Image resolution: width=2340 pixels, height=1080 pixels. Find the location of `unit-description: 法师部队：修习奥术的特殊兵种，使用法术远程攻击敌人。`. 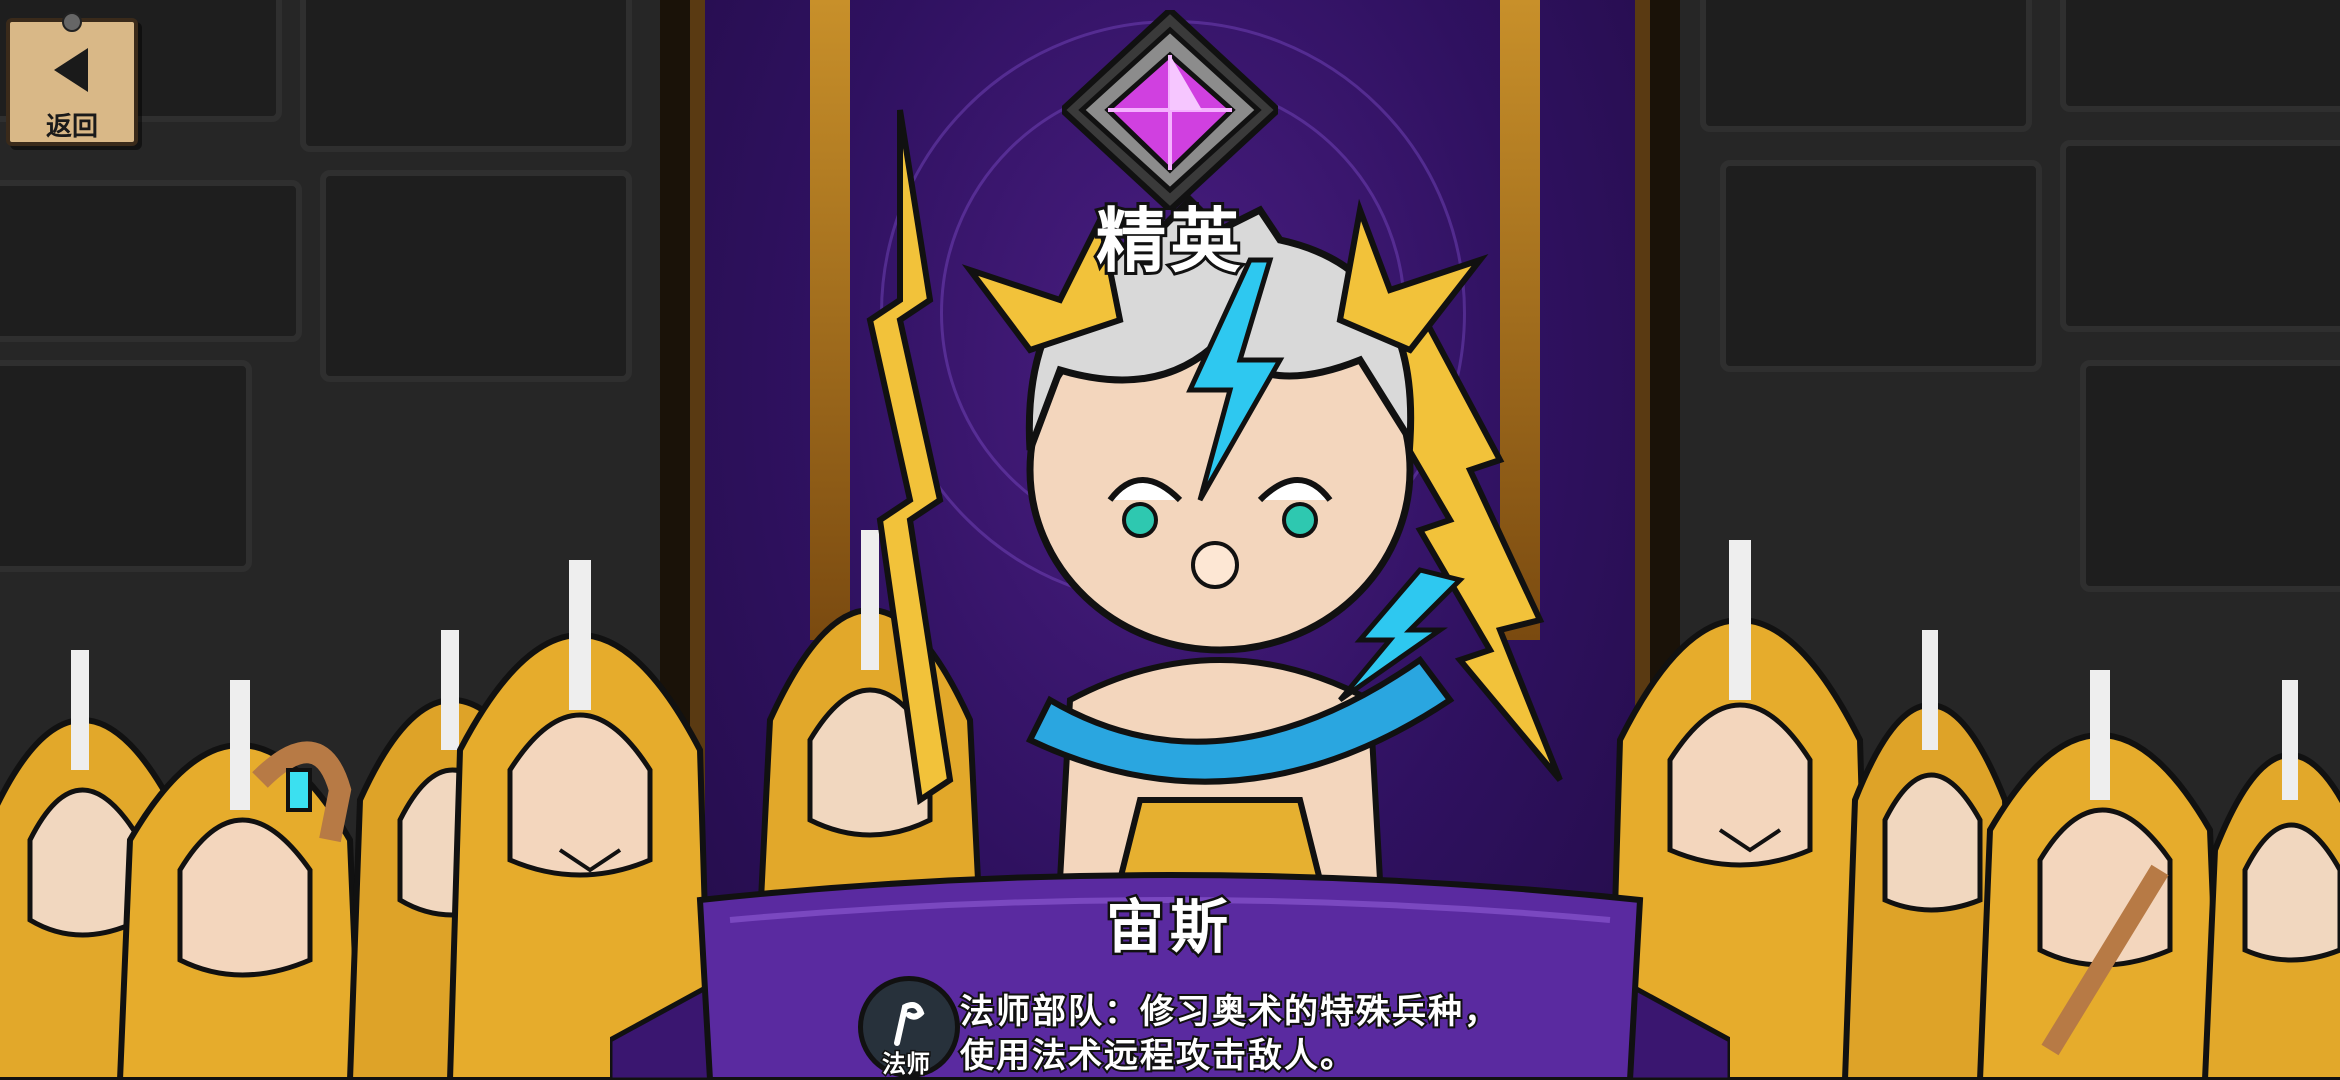

unit-description: 法师部队：修习奥术的特殊兵种，使用法术远程攻击敌人。 is located at coordinates (1229, 1034).